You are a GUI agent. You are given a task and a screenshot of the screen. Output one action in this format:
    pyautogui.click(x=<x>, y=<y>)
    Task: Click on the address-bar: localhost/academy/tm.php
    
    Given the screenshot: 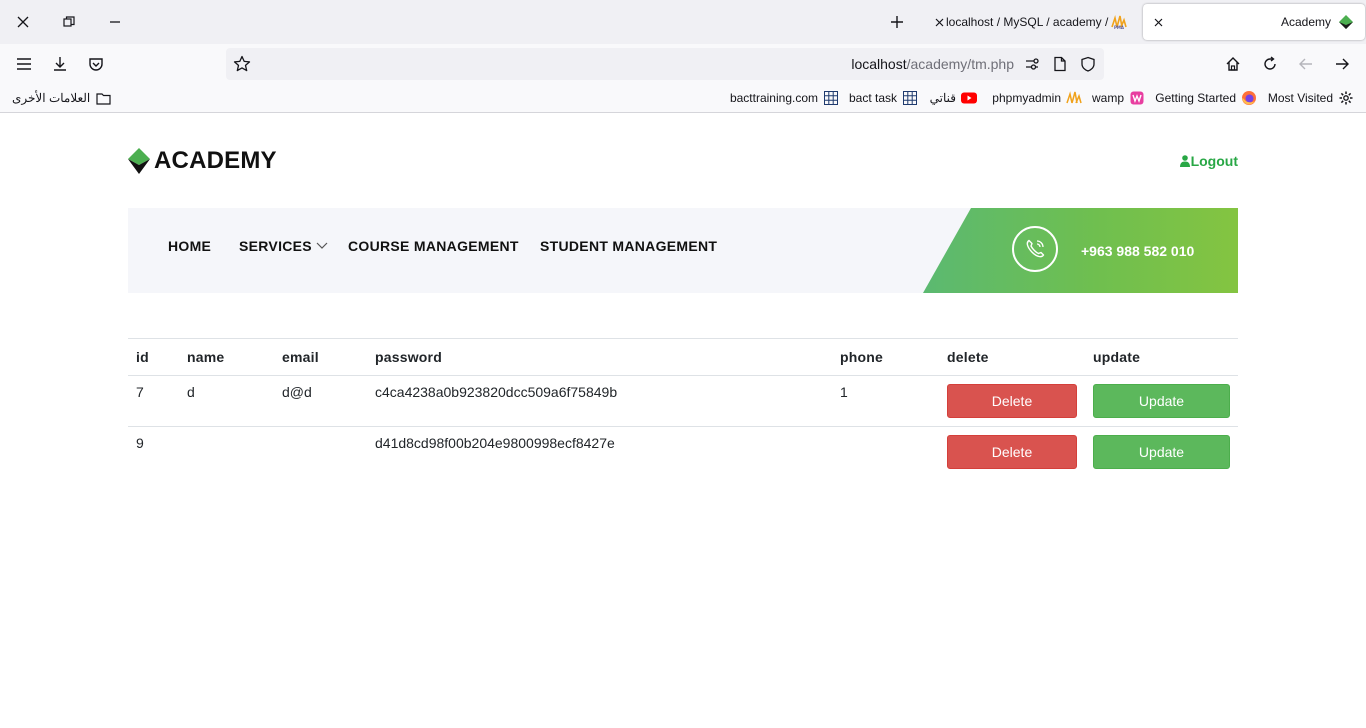 What is the action you would take?
    pyautogui.click(x=665, y=64)
    